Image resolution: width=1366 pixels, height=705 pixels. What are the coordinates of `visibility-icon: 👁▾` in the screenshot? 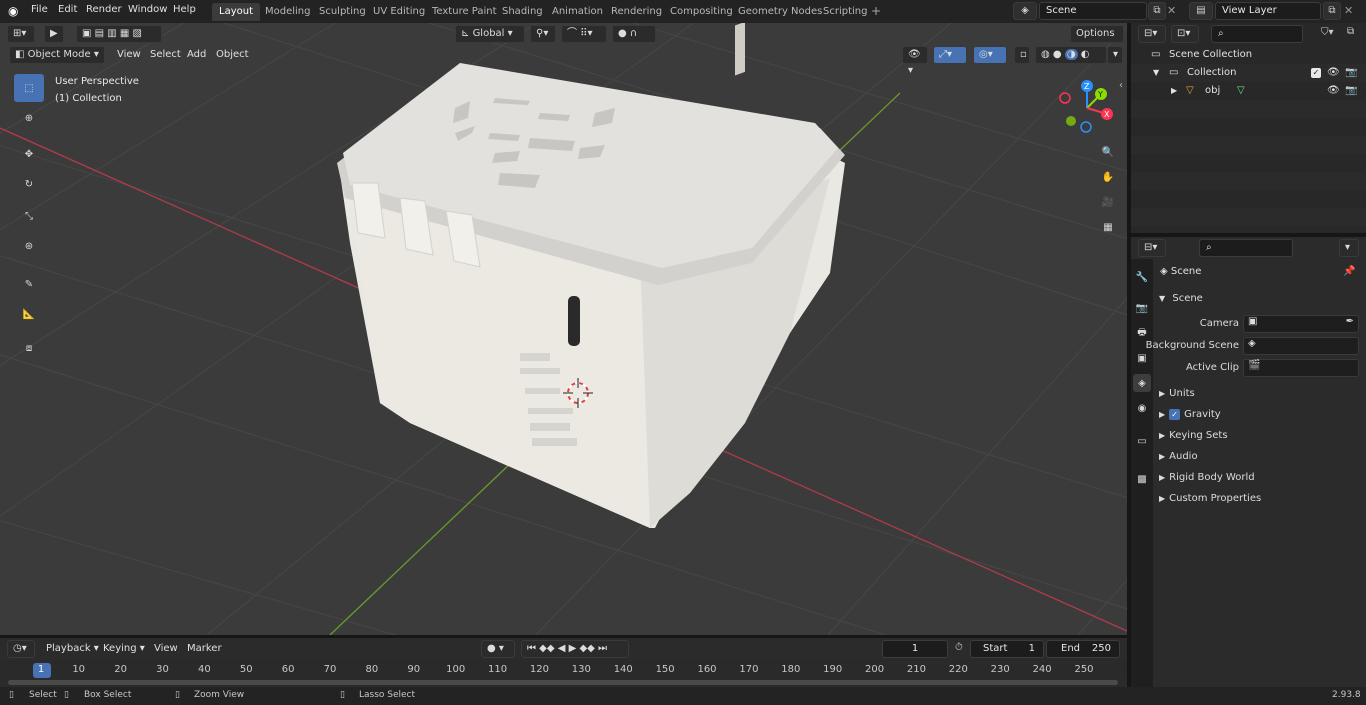 It's located at (915, 61).